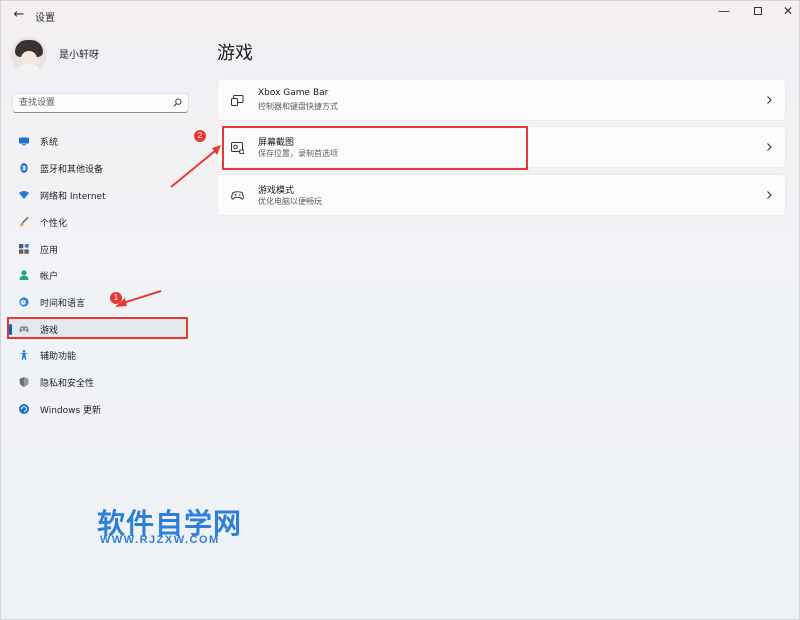  Describe the element at coordinates (97, 328) in the screenshot. I see `highlight-box-gaming` at that location.